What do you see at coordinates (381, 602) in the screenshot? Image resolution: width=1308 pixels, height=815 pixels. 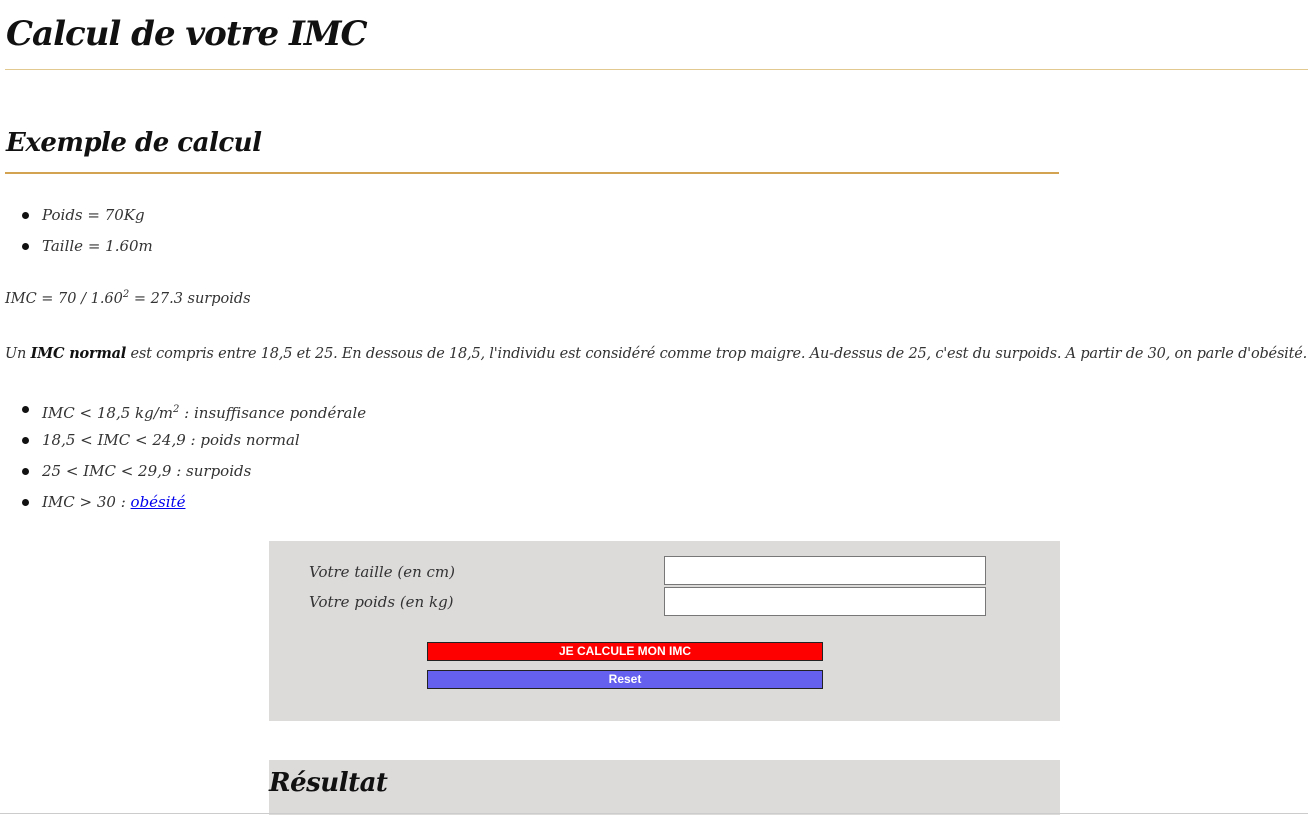 I see `weight-label: Votre poids (en kg)` at bounding box center [381, 602].